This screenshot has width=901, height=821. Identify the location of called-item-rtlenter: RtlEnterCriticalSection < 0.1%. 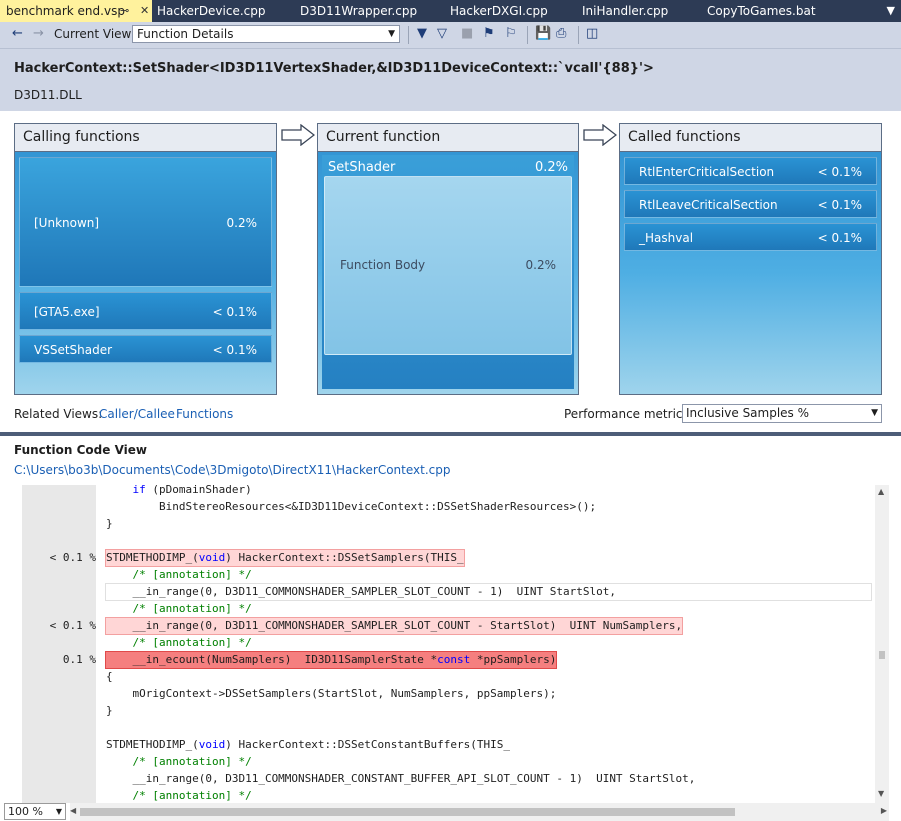
(750, 171).